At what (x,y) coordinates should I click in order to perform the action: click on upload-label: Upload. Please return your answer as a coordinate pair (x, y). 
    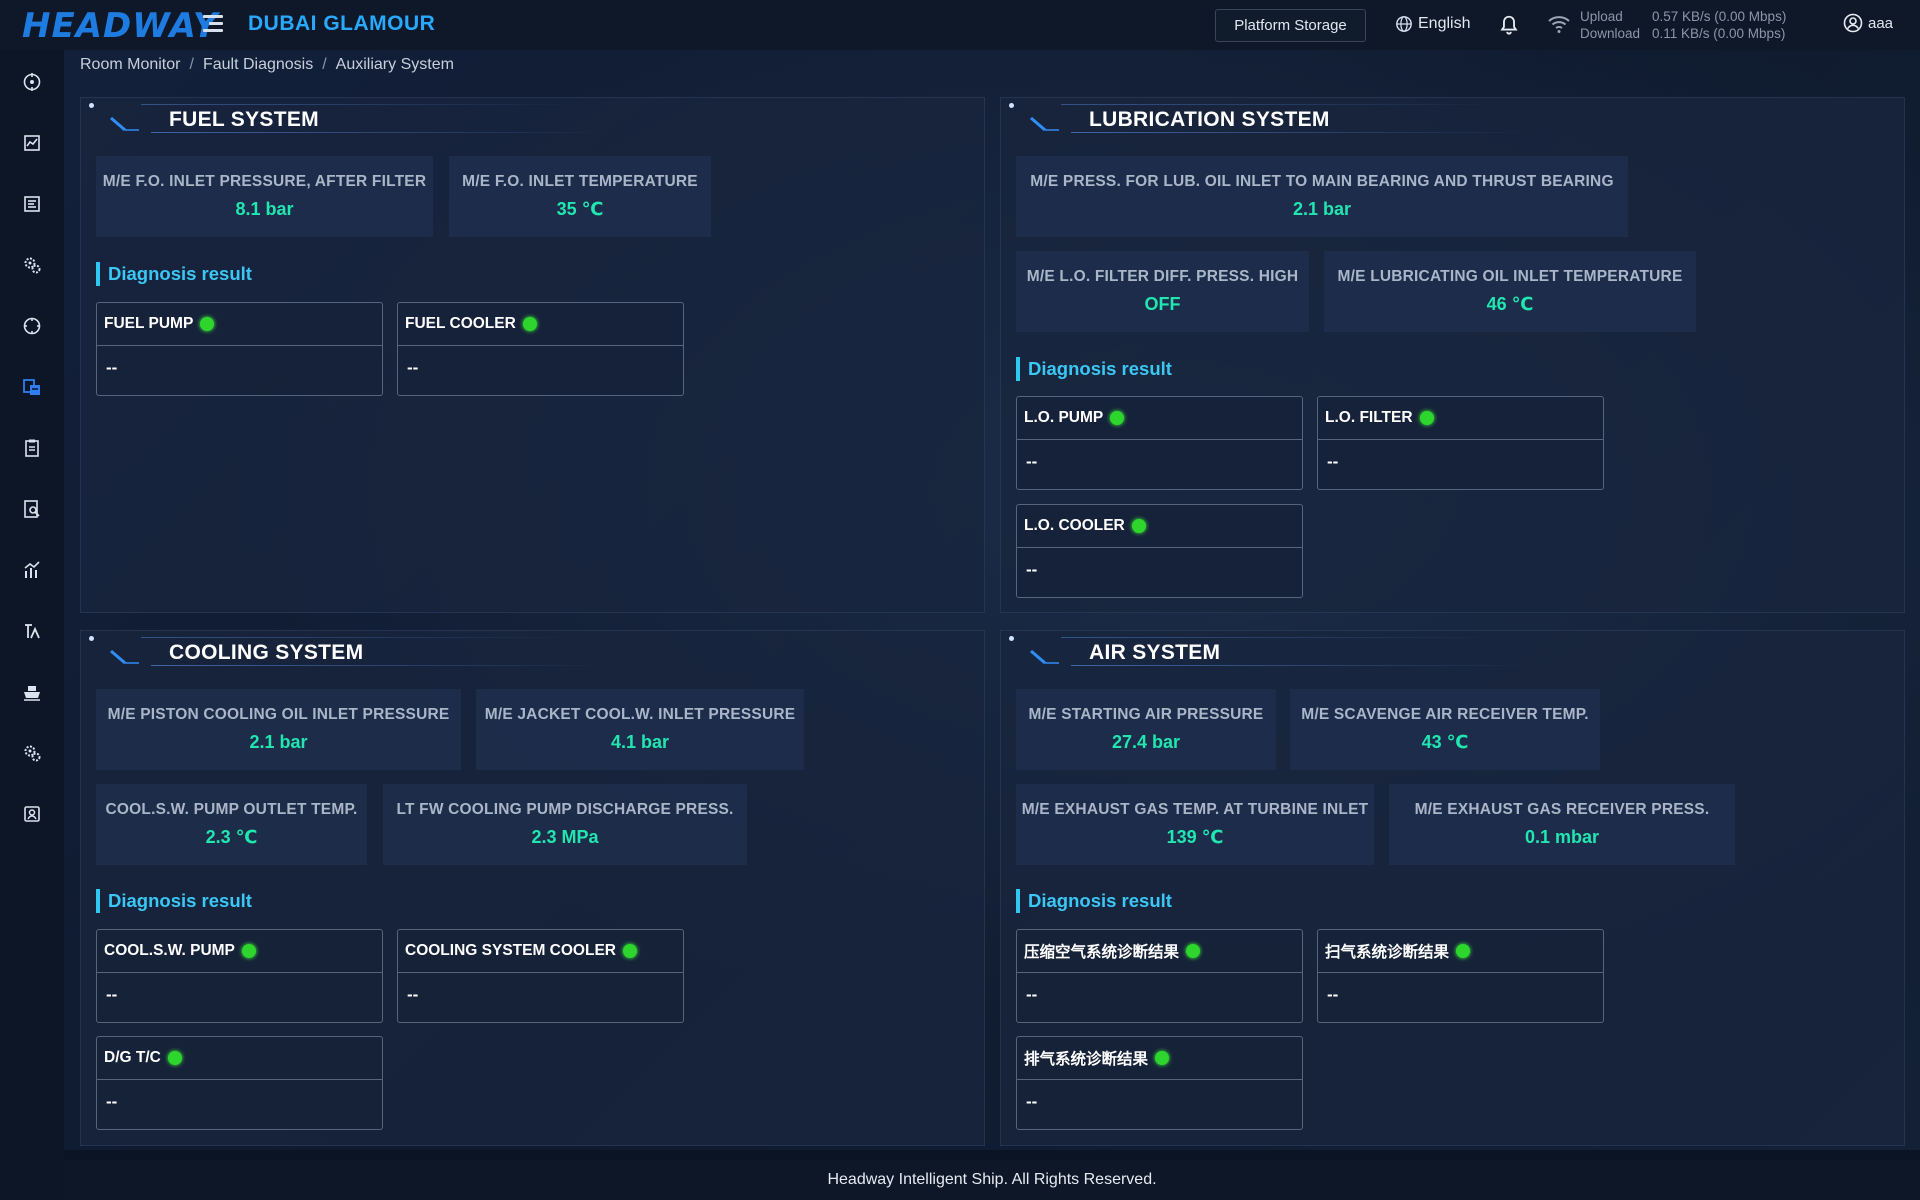
    Looking at the image, I should click on (1601, 16).